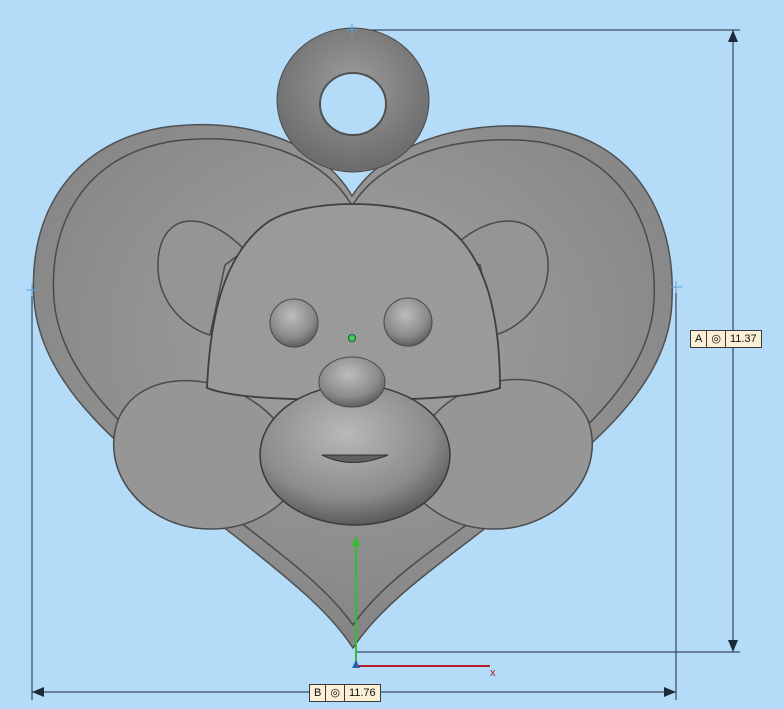 This screenshot has width=784, height=709. I want to click on height-dimension-letter: A, so click(699, 339).